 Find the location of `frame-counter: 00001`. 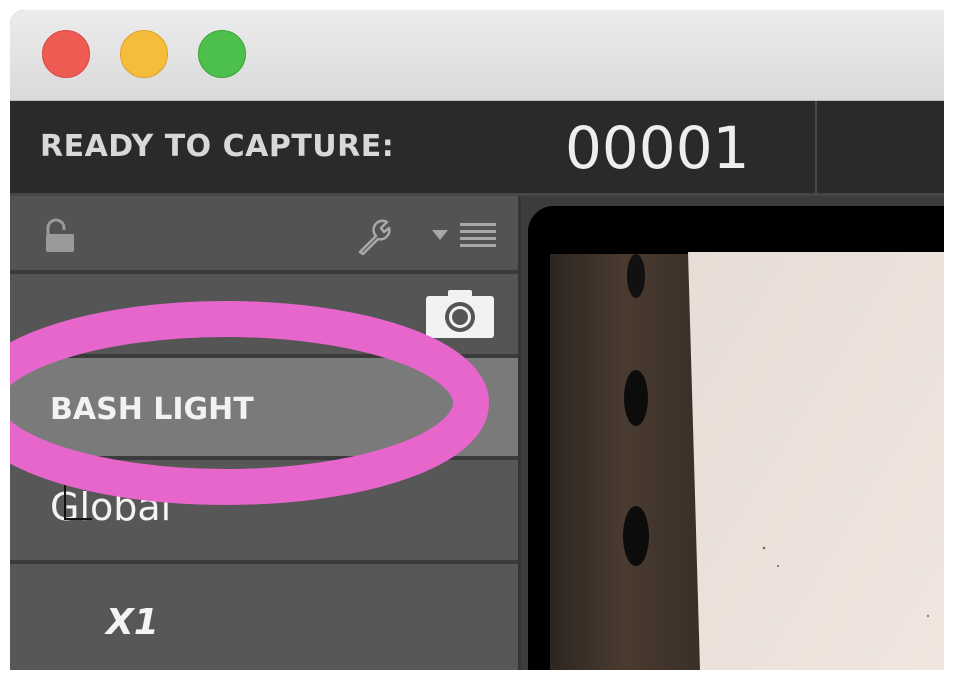

frame-counter: 00001 is located at coordinates (657, 148).